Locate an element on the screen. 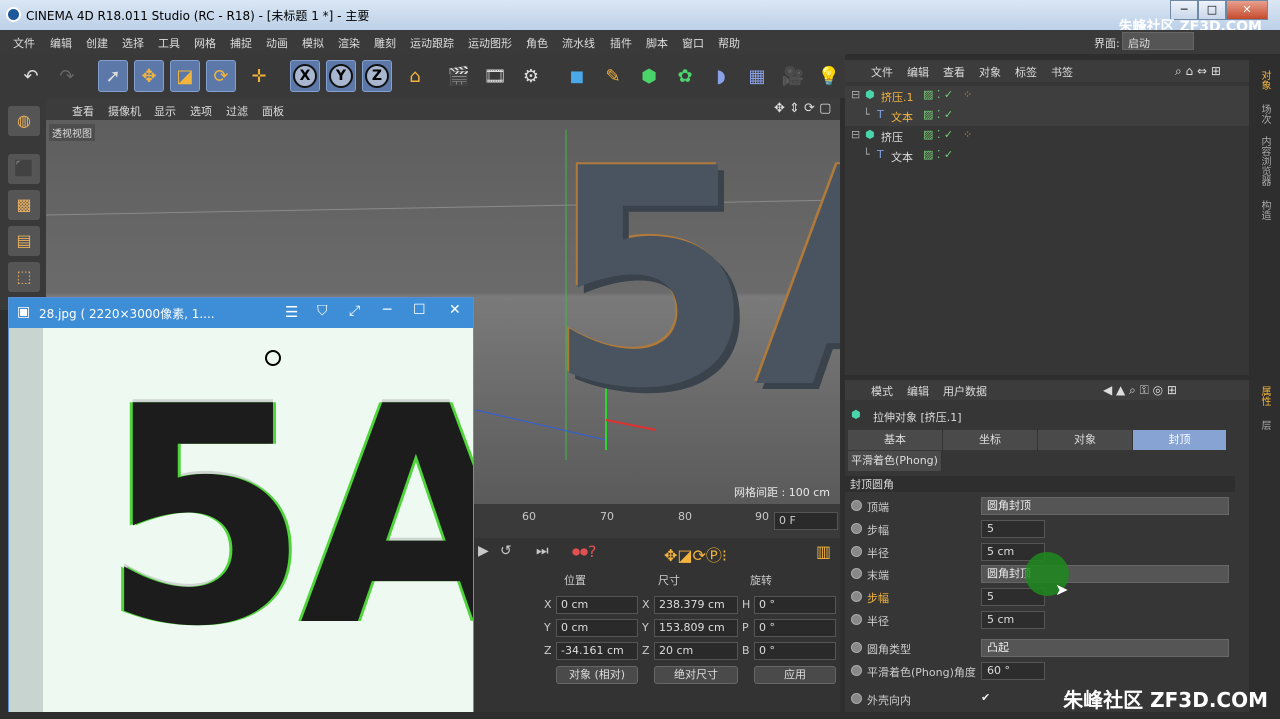 The image size is (1280, 719). side-tab: 层 is located at coordinates (1264, 425).